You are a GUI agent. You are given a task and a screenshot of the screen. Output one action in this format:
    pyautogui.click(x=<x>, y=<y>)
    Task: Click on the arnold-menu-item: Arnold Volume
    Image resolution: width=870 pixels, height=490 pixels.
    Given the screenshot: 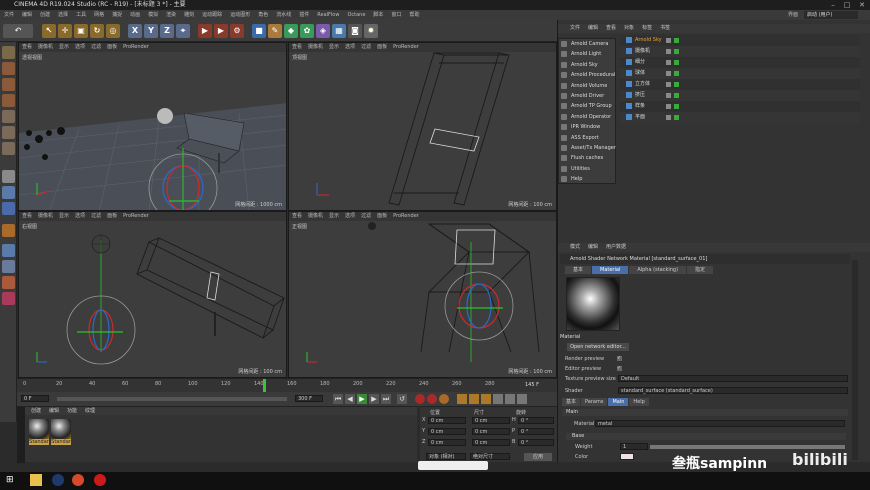 What is the action you would take?
    pyautogui.click(x=588, y=86)
    